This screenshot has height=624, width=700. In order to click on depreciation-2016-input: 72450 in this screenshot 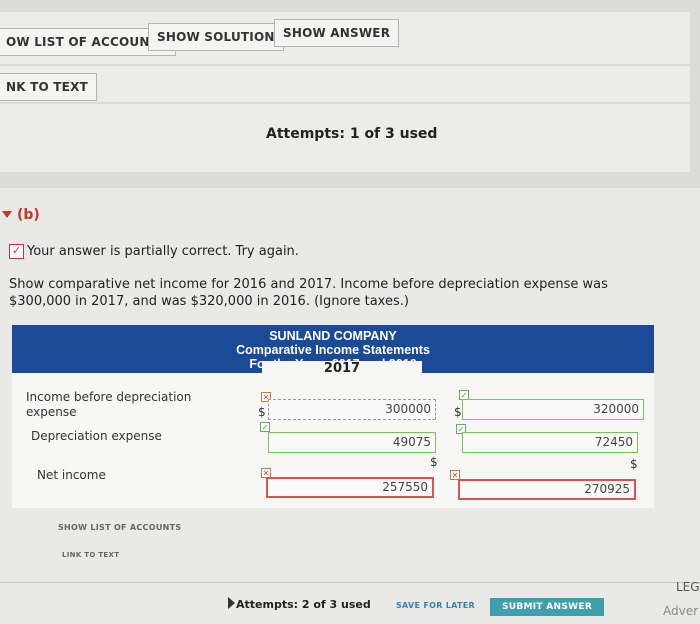, I will do `click(550, 442)`.